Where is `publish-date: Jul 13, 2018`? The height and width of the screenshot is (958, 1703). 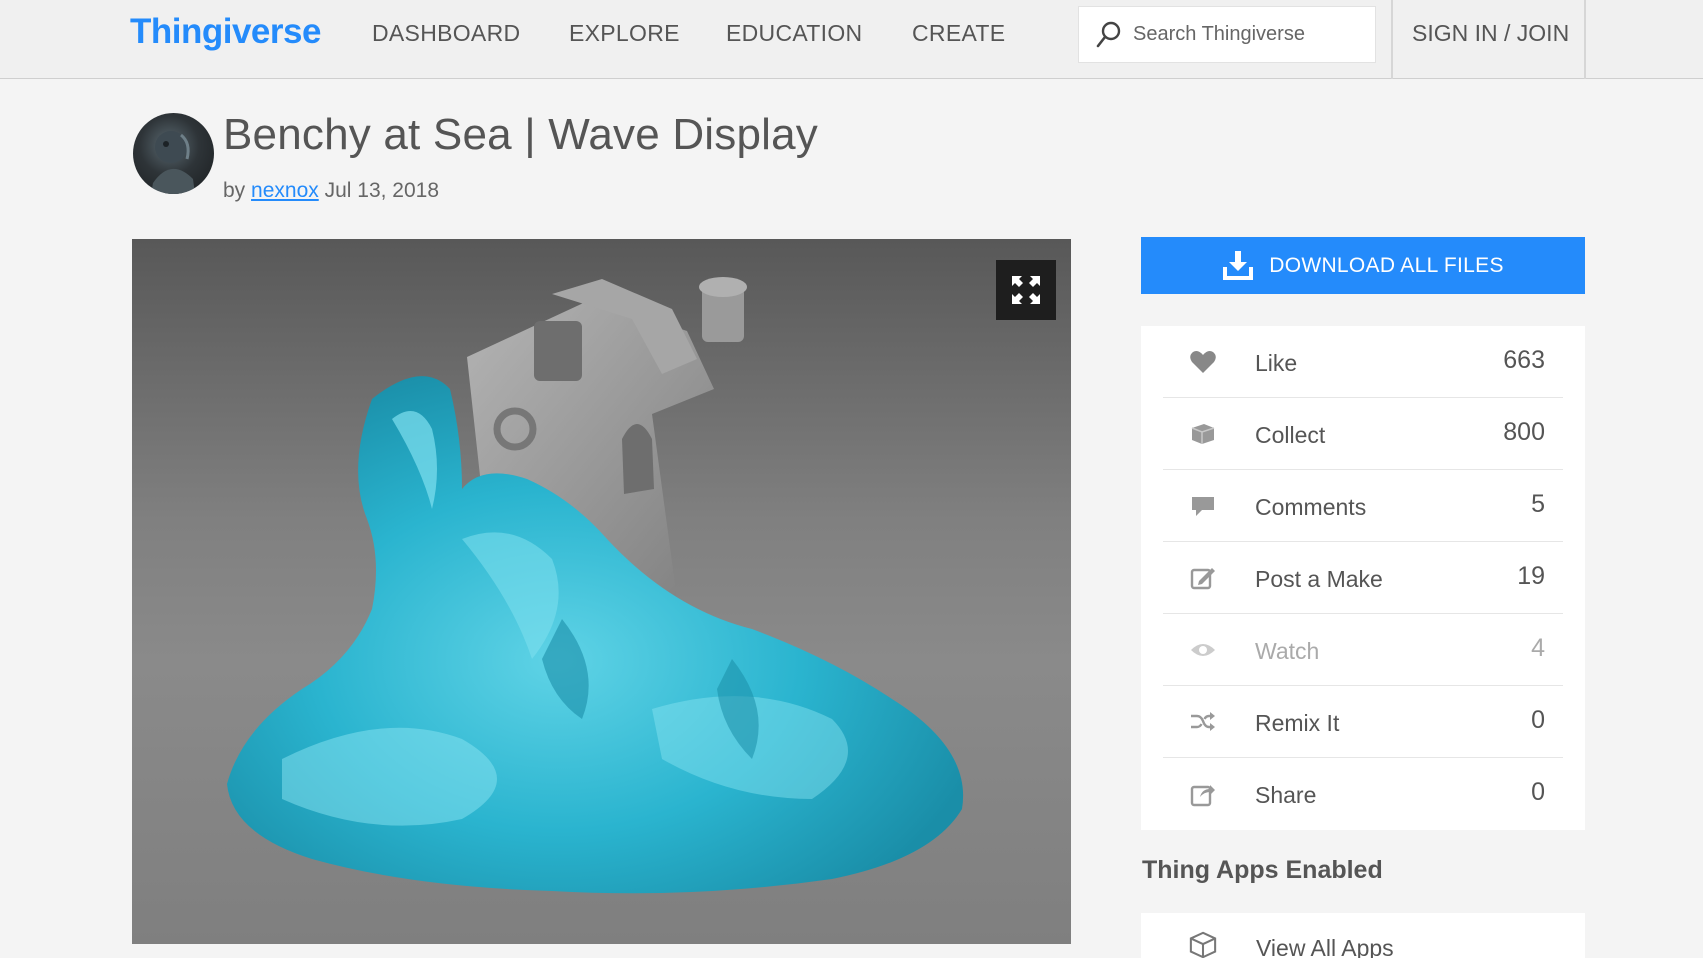
publish-date: Jul 13, 2018 is located at coordinates (382, 190).